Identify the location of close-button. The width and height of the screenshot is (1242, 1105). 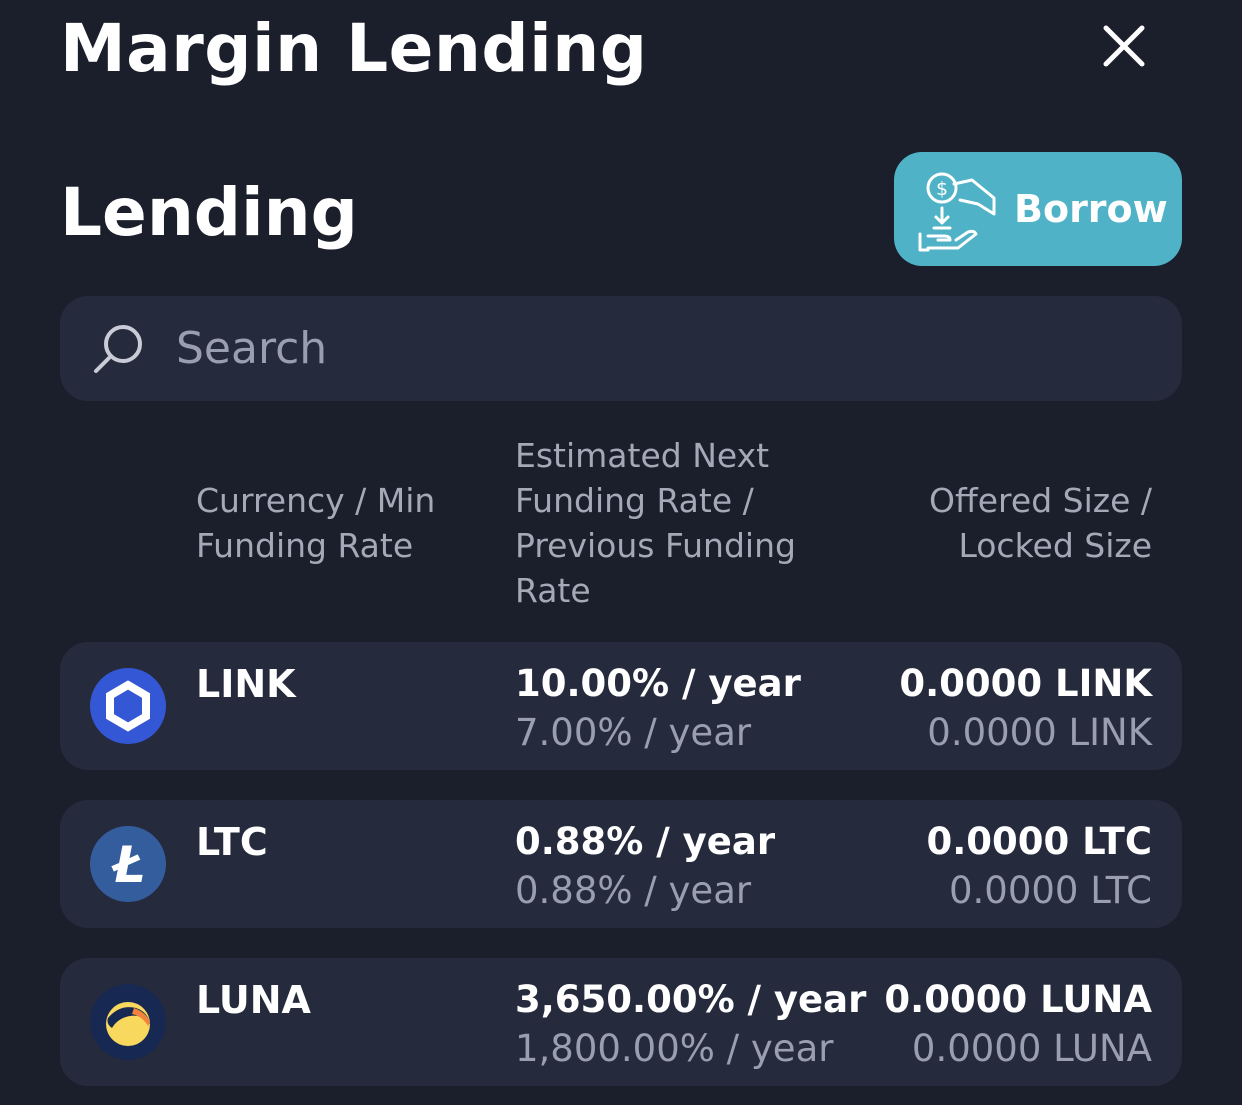
(1124, 46).